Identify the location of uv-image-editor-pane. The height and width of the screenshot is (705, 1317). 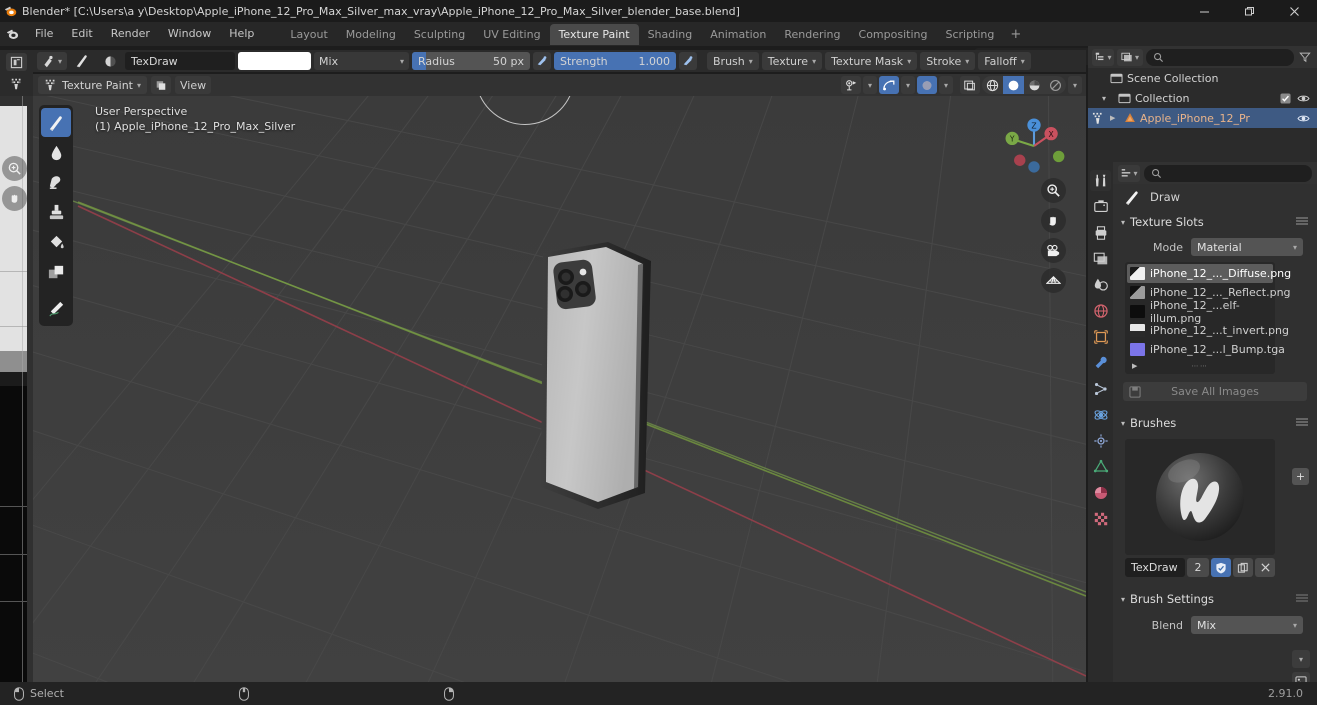
(16, 389).